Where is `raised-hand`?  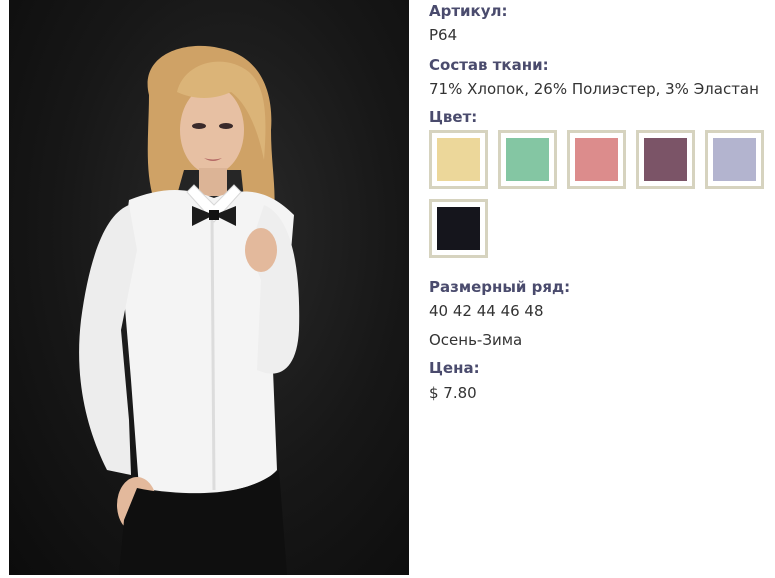 raised-hand is located at coordinates (261, 250).